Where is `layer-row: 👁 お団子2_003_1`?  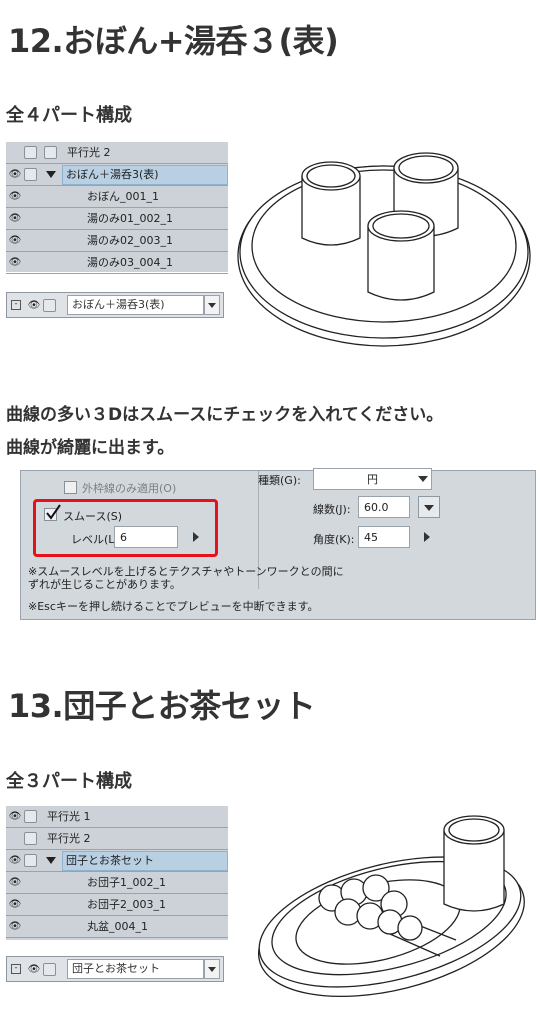
layer-row: 👁 お団子2_003_1 is located at coordinates (117, 905).